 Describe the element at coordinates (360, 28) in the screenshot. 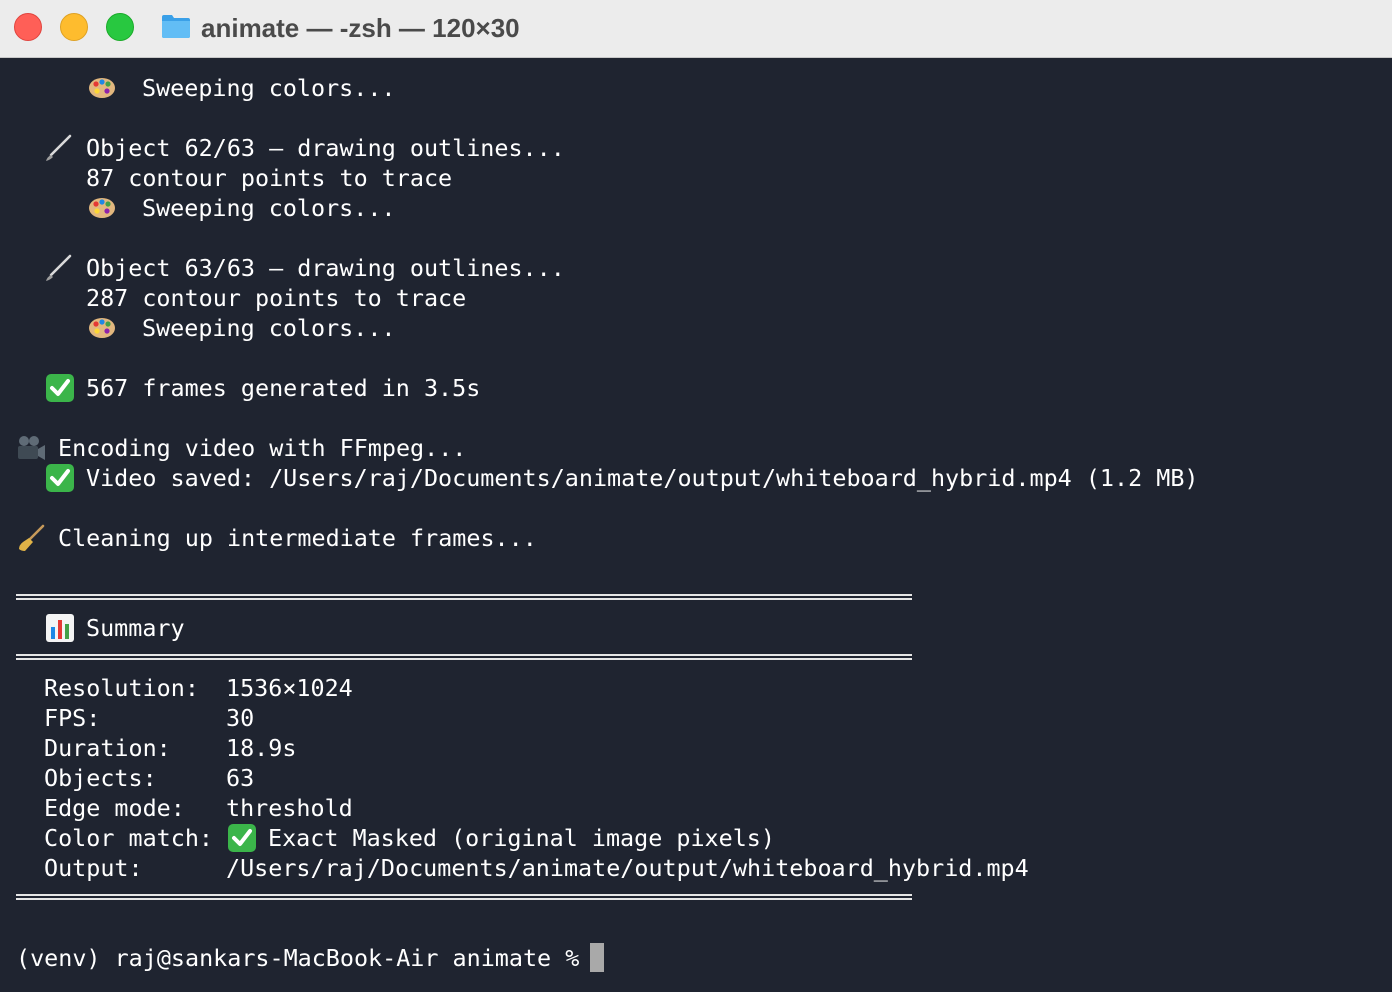

I see `window-title: animate — -zsh — 120×30` at that location.